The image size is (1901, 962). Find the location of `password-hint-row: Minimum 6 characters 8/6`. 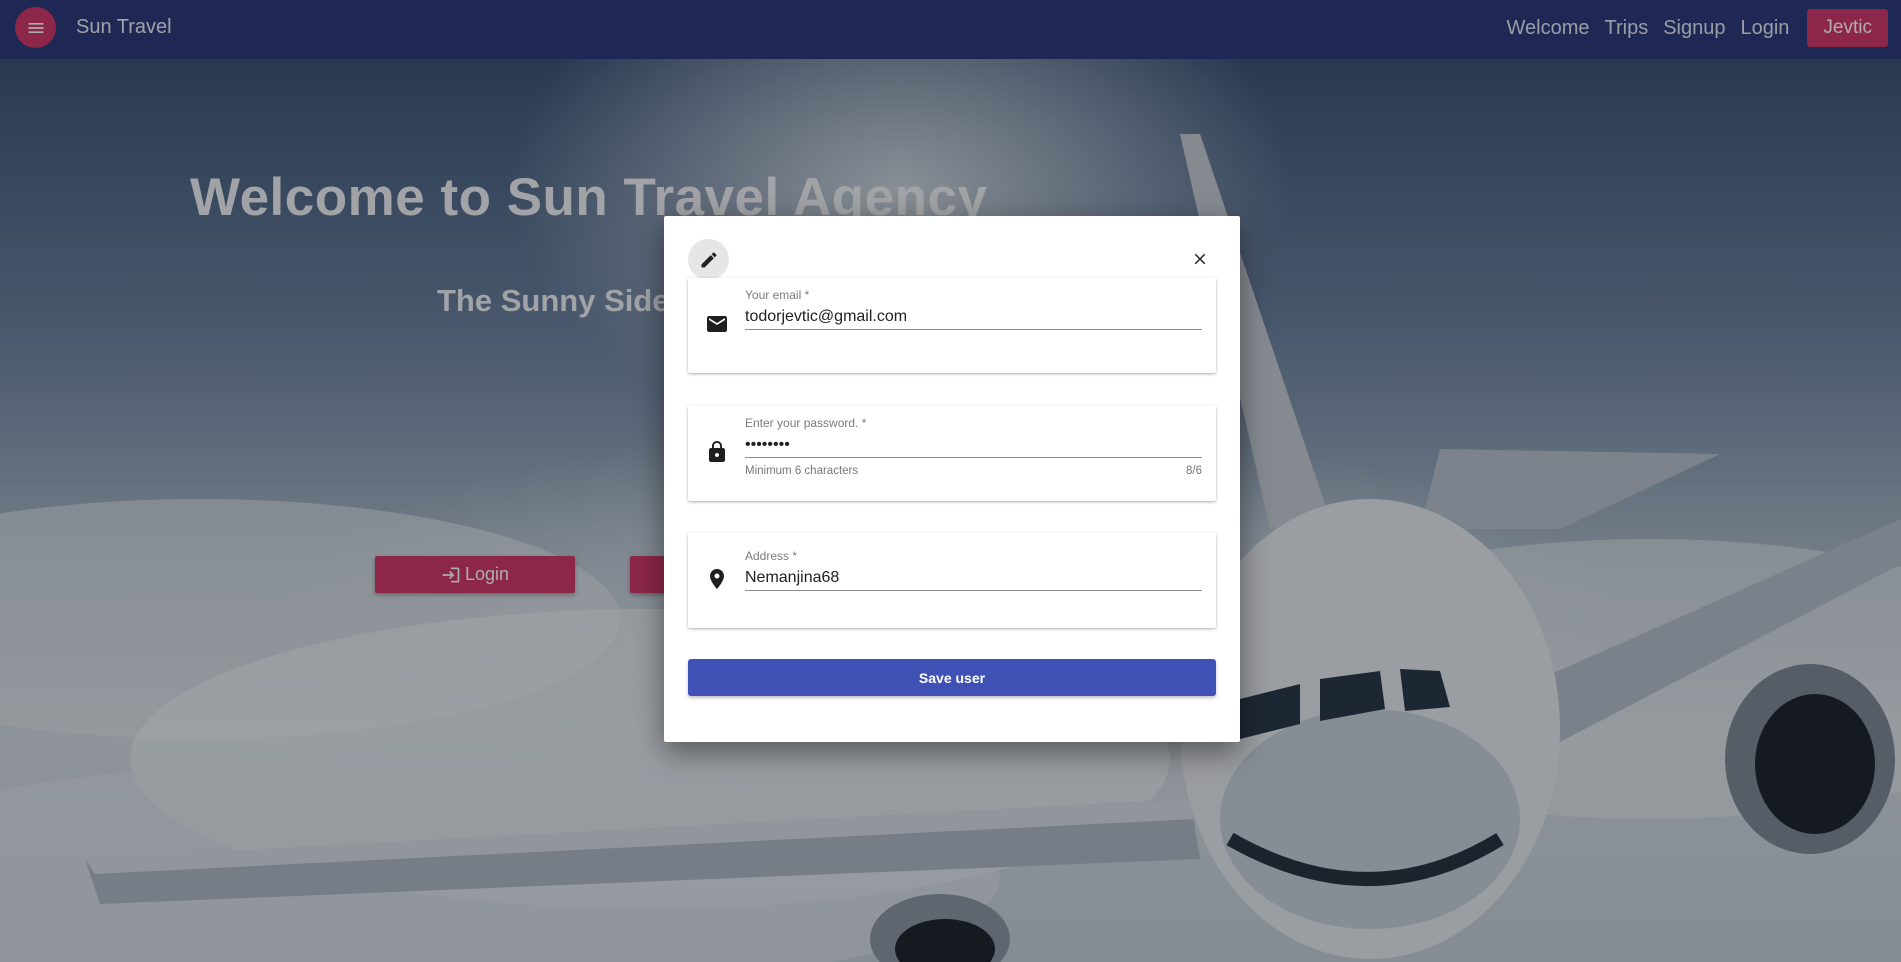

password-hint-row: Minimum 6 characters 8/6 is located at coordinates (973, 471).